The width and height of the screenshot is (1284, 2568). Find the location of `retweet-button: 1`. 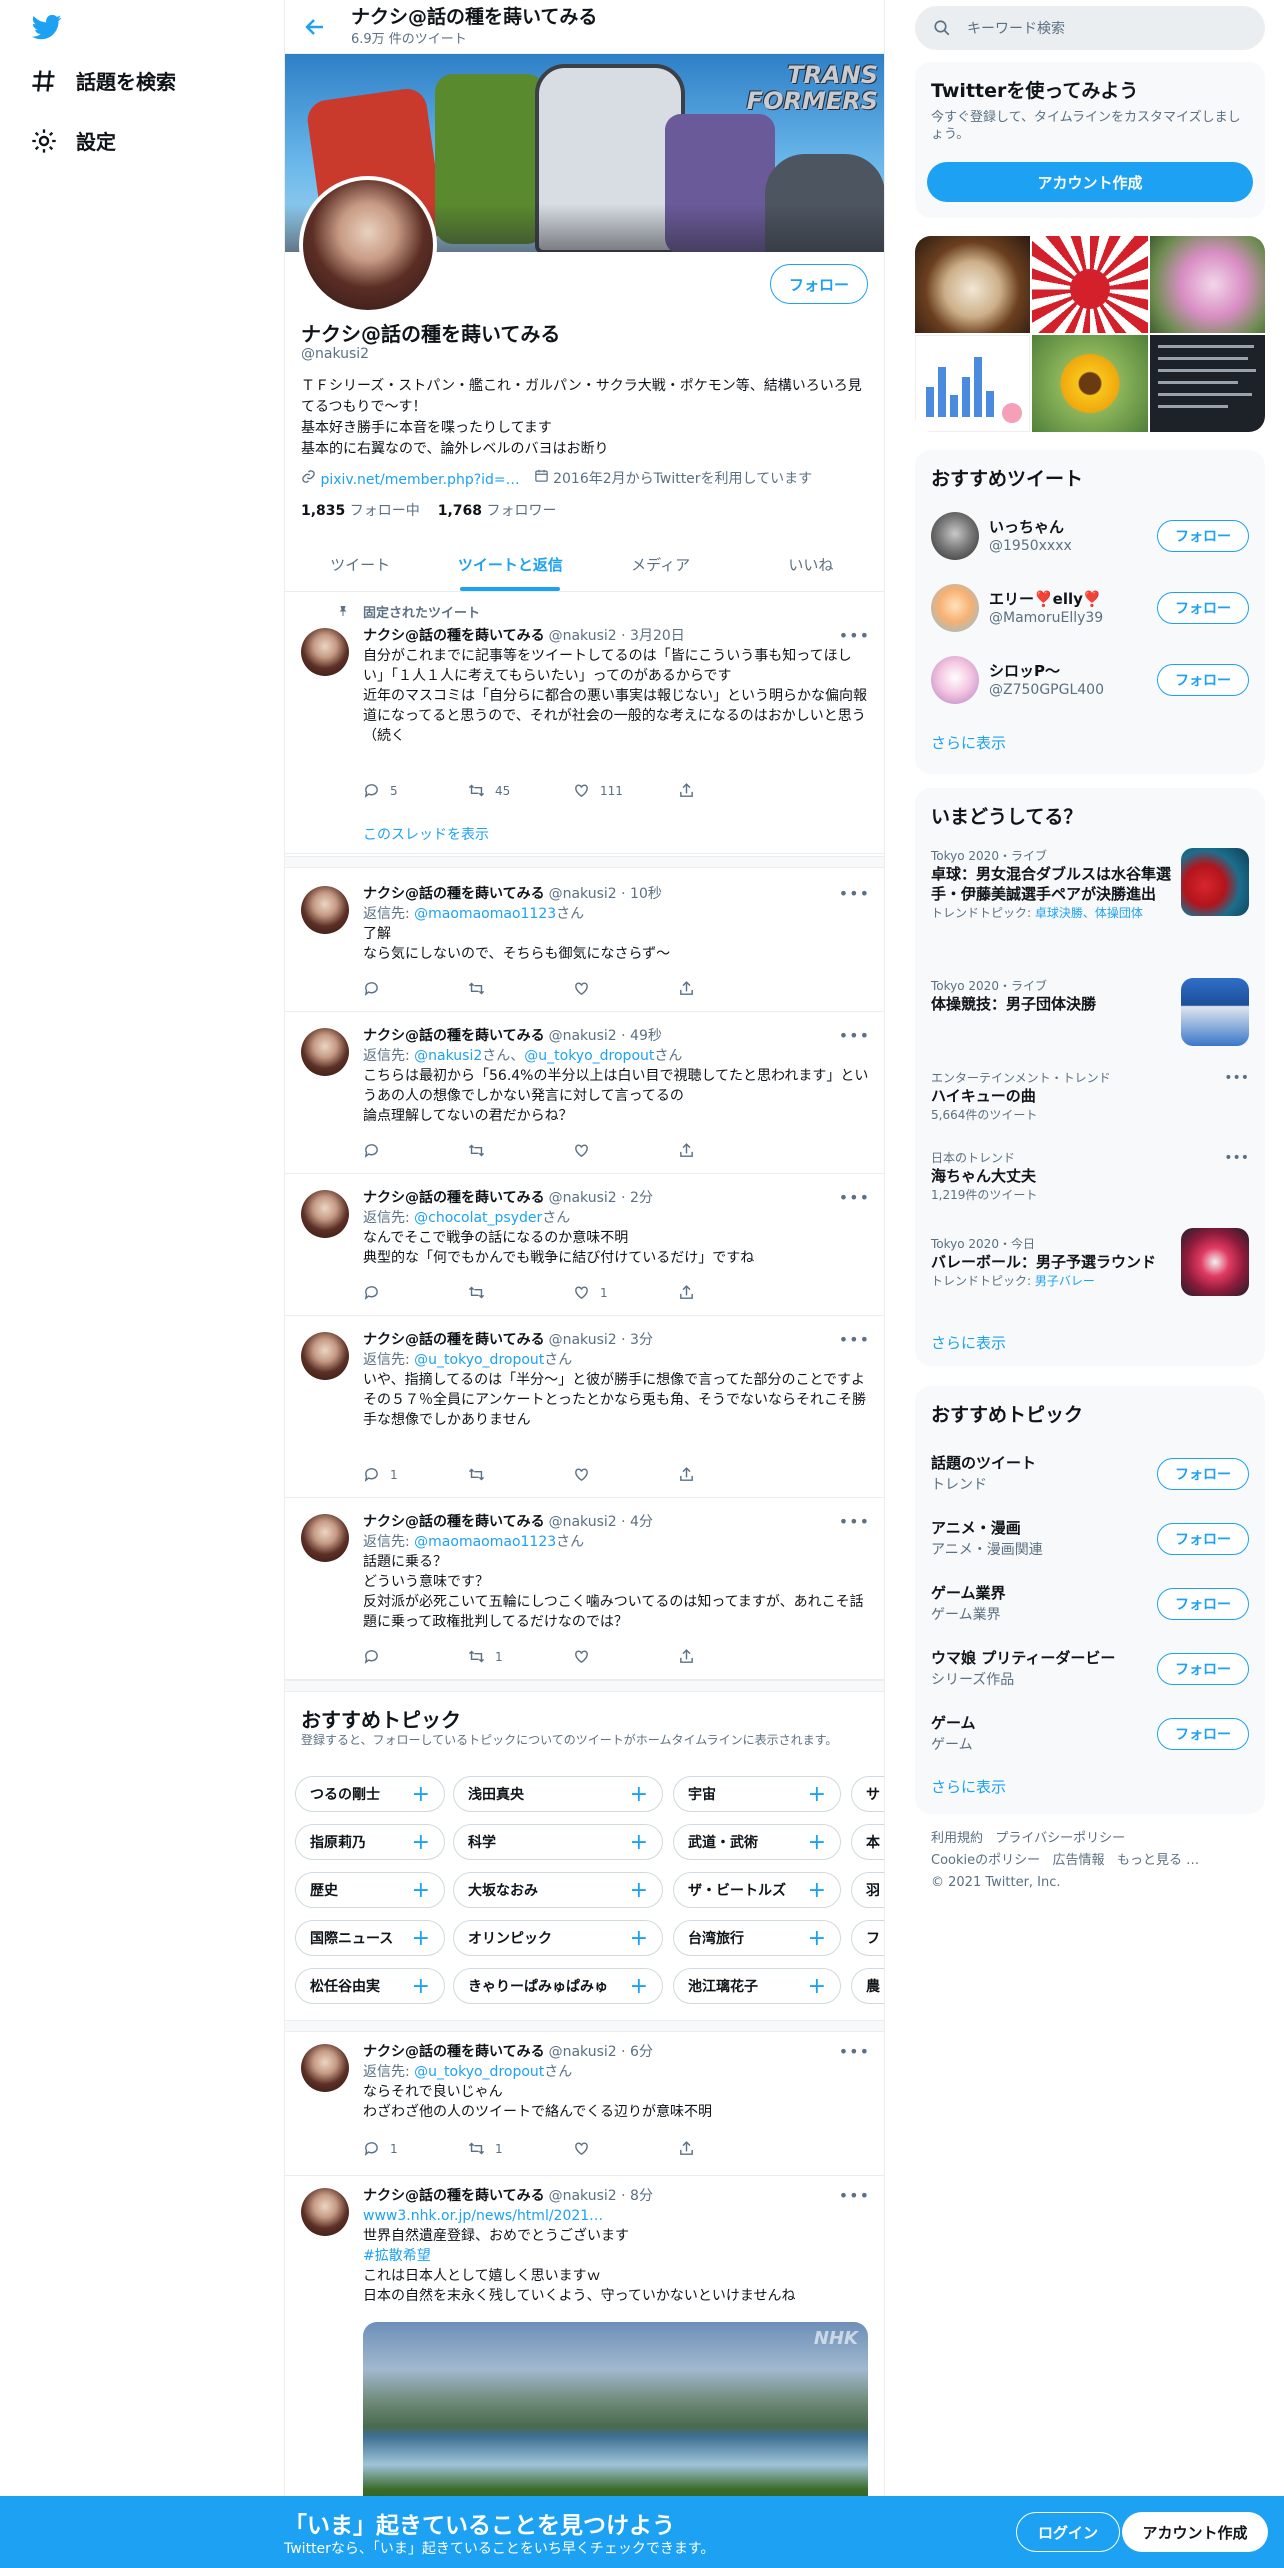

retweet-button: 1 is located at coordinates (520, 2148).